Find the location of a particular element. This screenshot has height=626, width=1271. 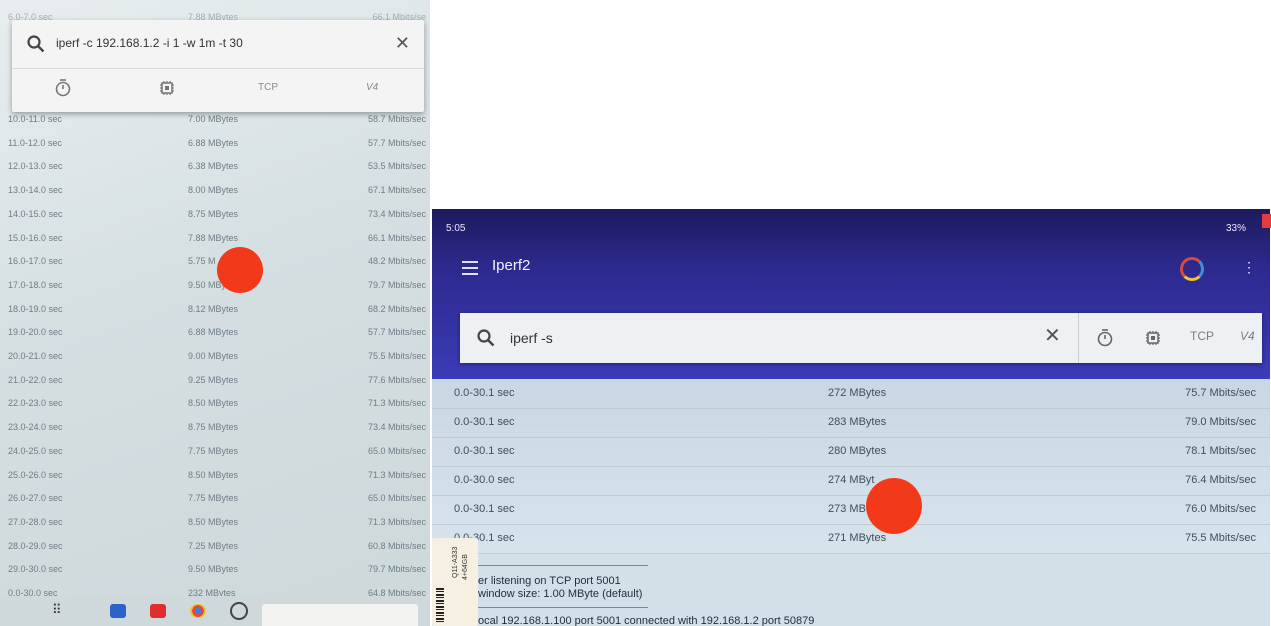

result-transfer: 283 MBytes is located at coordinates (857, 422).